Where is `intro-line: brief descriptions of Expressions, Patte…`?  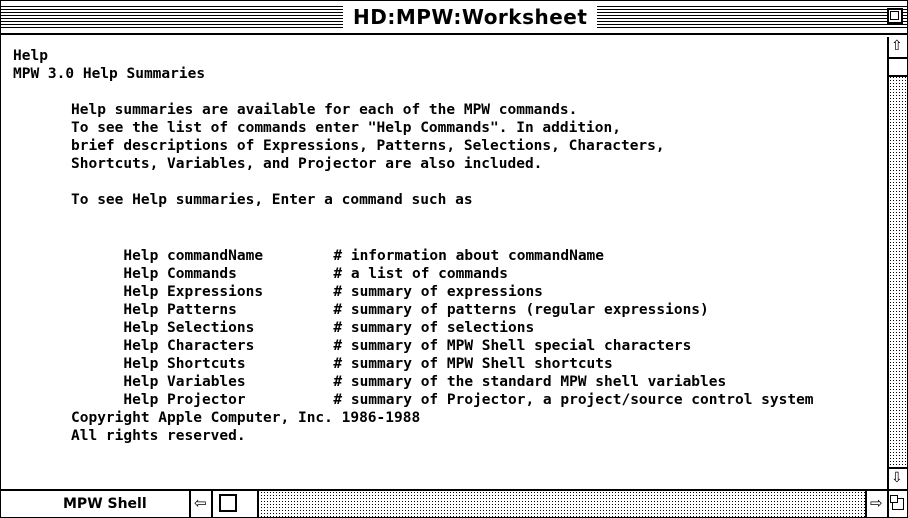
intro-line: brief descriptions of Expressions, Patte… is located at coordinates (368, 146).